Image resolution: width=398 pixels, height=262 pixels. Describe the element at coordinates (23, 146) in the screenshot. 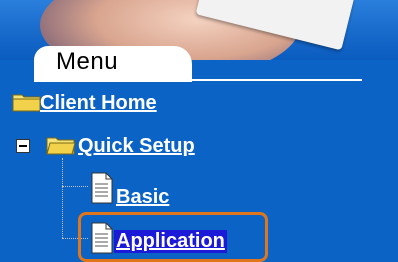

I see `collapse-toggle-icon` at that location.